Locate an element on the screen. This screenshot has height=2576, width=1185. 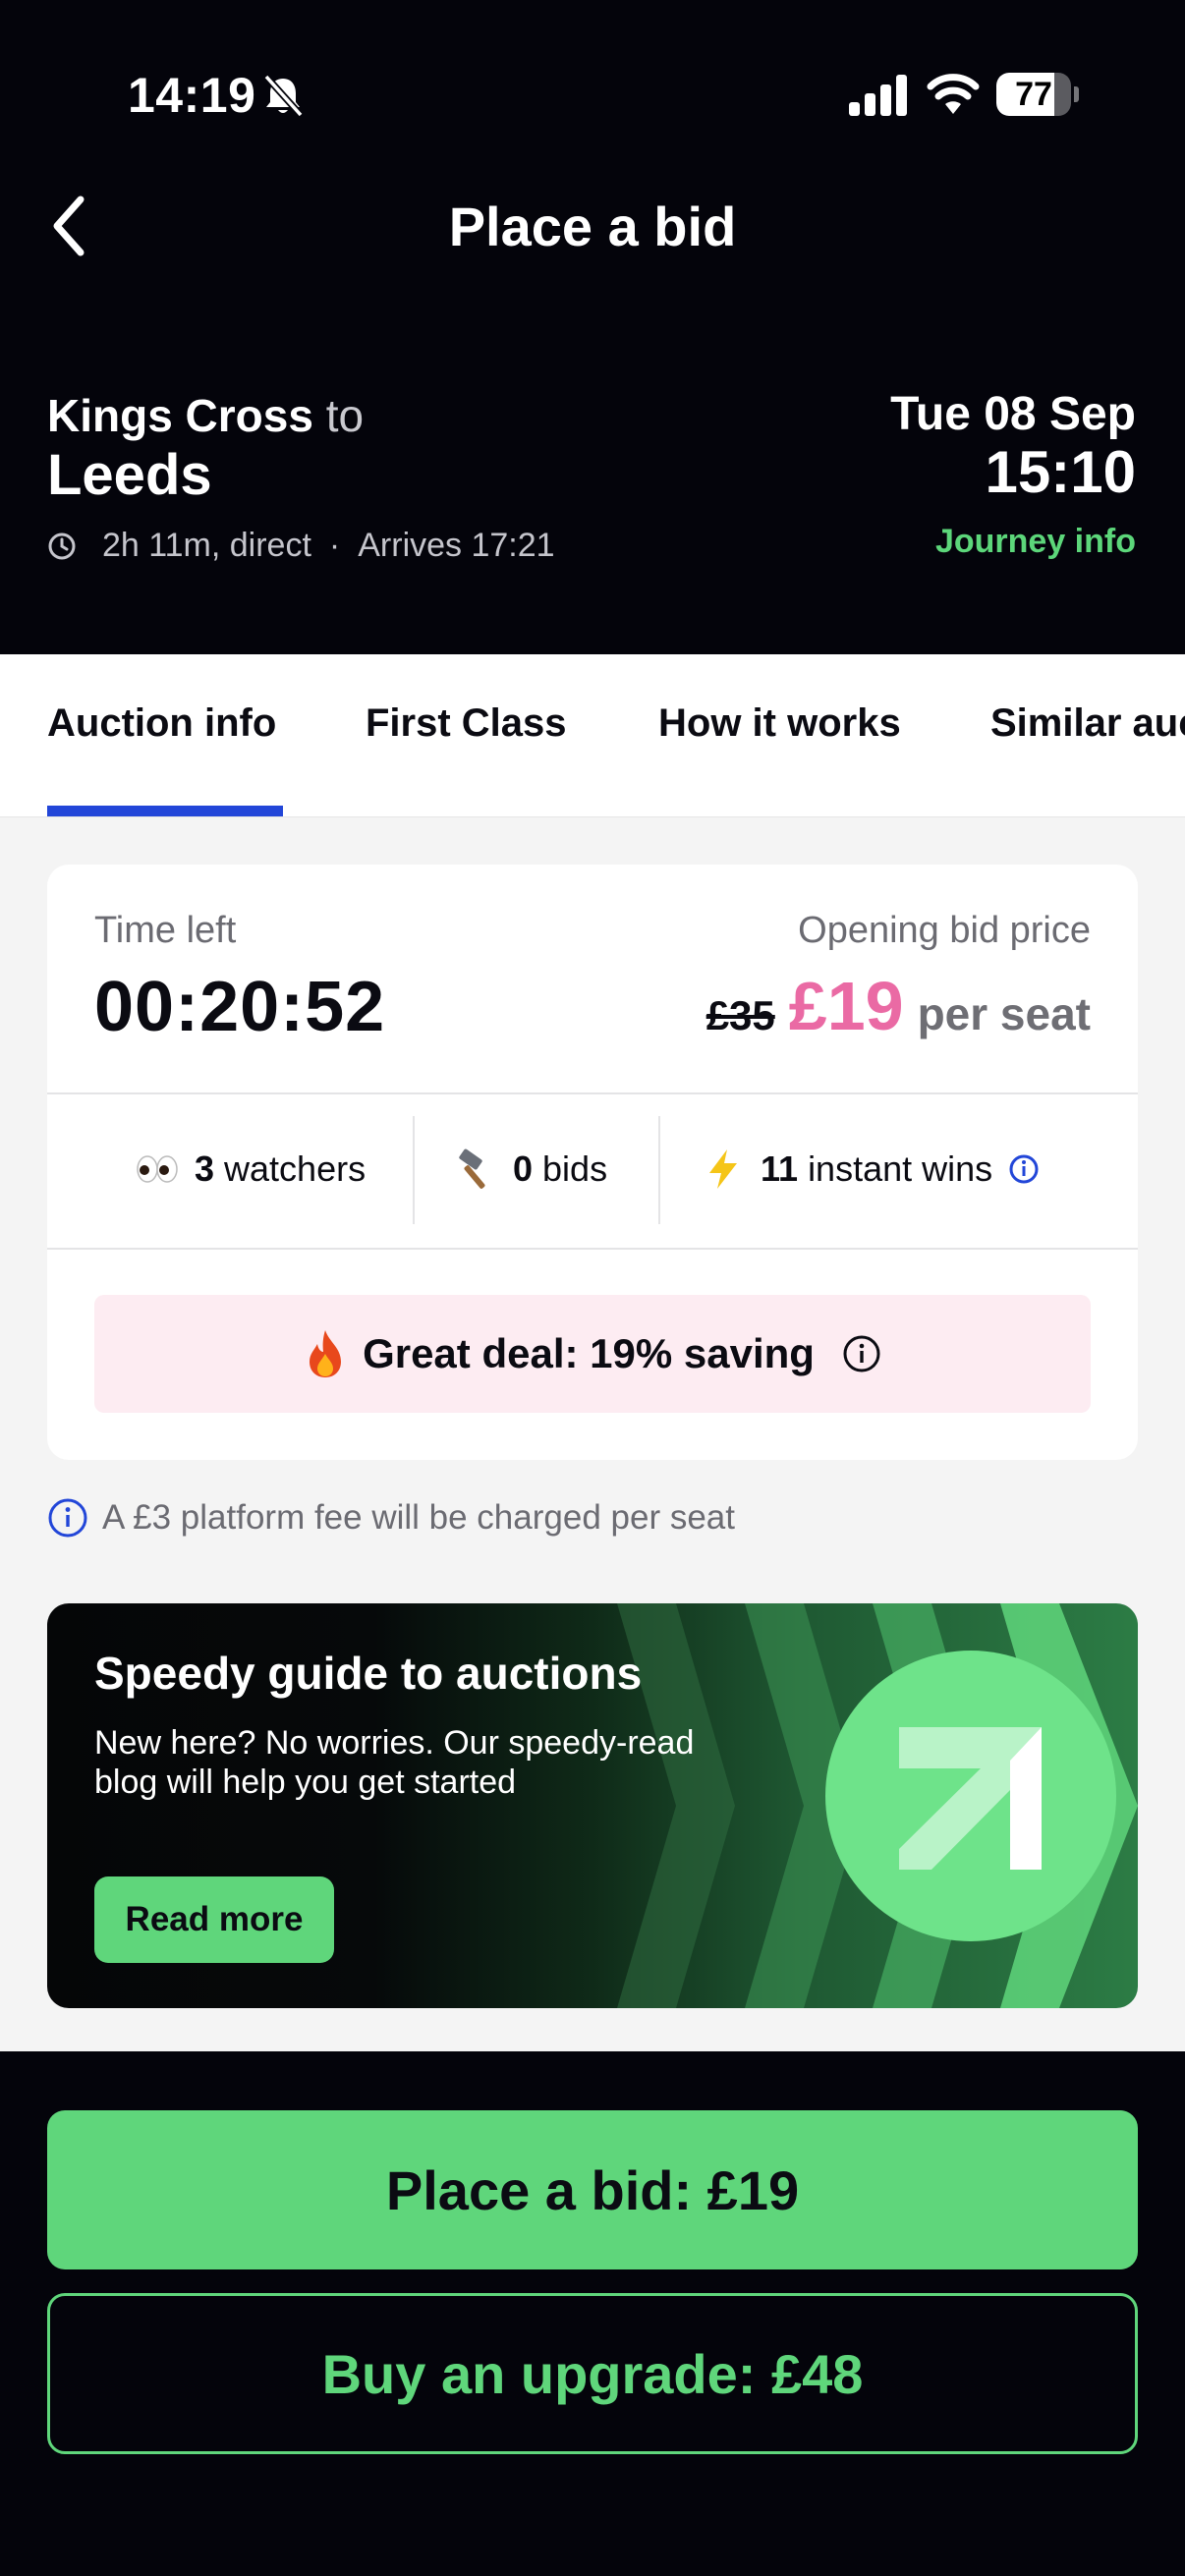
route-arrival: Arrives 17:21 is located at coordinates (457, 545).